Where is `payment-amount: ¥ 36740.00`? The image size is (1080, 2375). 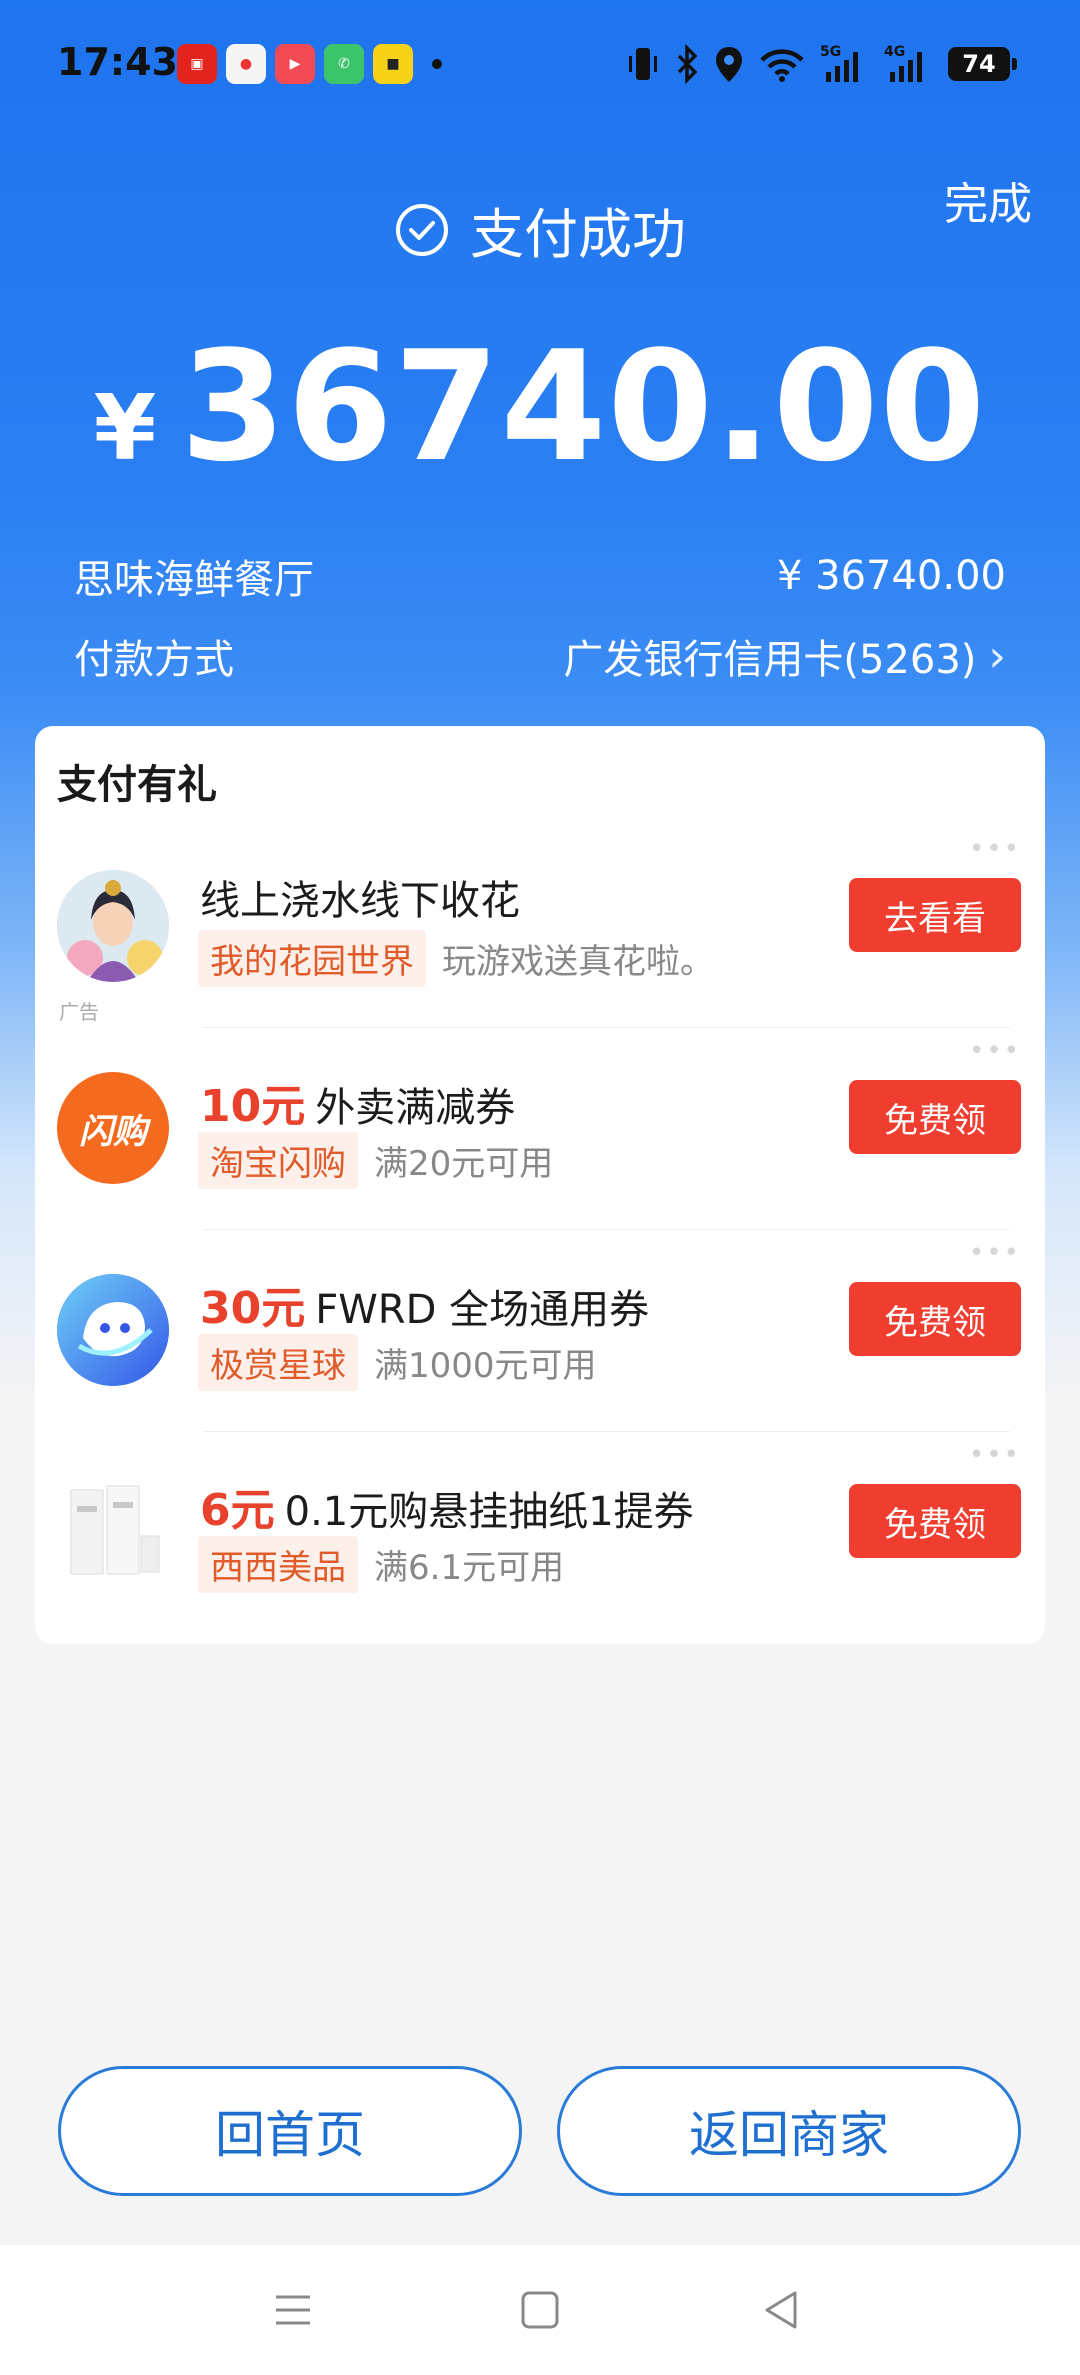 payment-amount: ¥ 36740.00 is located at coordinates (540, 406).